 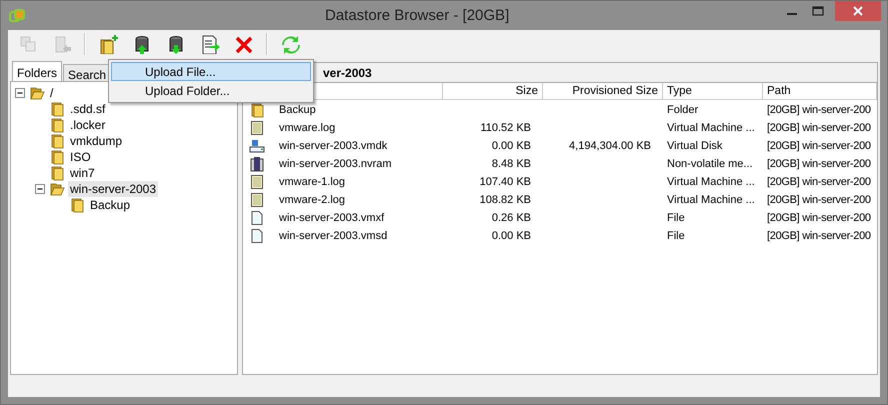 I want to click on window-title: Datastore Browser - [20GB], so click(x=417, y=15).